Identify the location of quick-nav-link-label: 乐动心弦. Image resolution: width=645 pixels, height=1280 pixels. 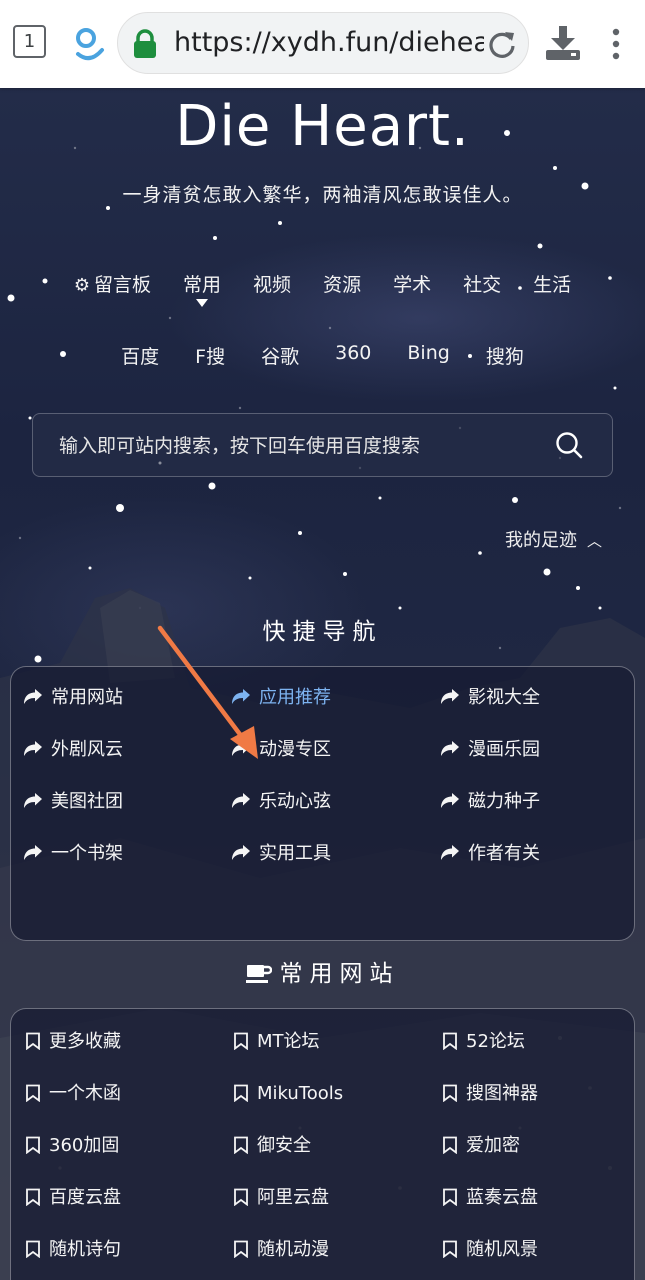
(295, 801).